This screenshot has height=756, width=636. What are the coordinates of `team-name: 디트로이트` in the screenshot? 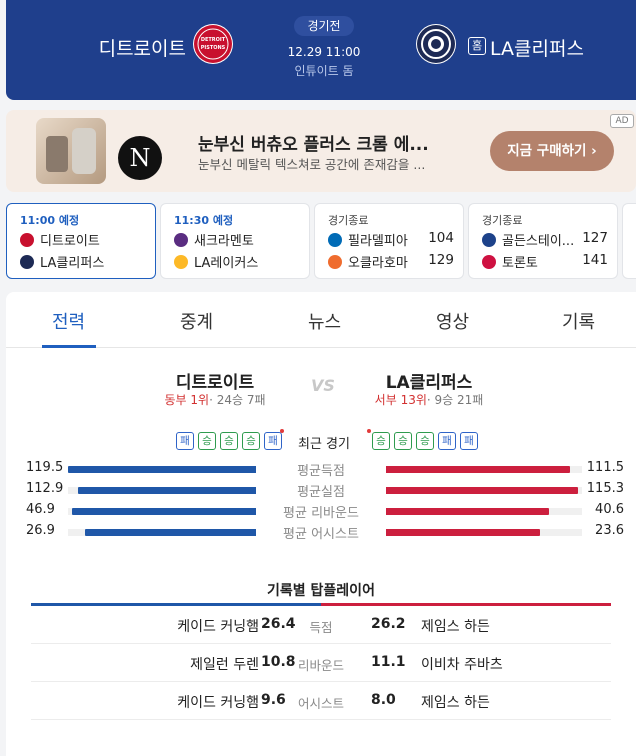 It's located at (70, 241).